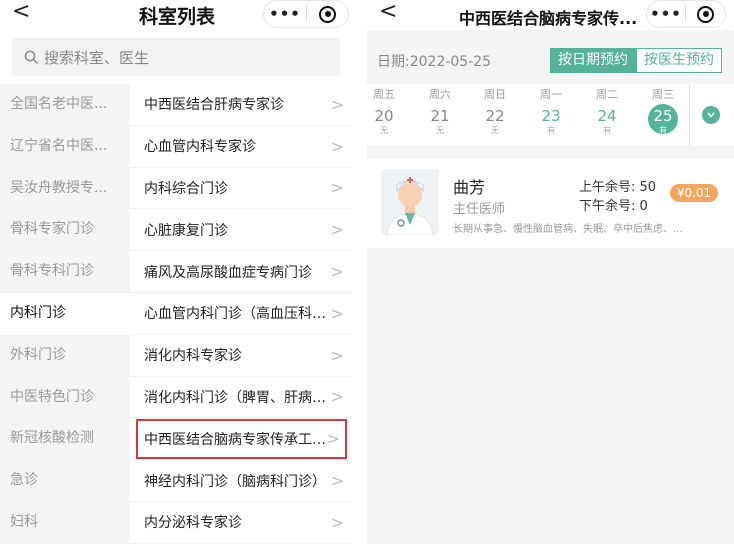  What do you see at coordinates (235, 481) in the screenshot?
I see `department-label: 神经内科门诊（脑病科门诊）` at bounding box center [235, 481].